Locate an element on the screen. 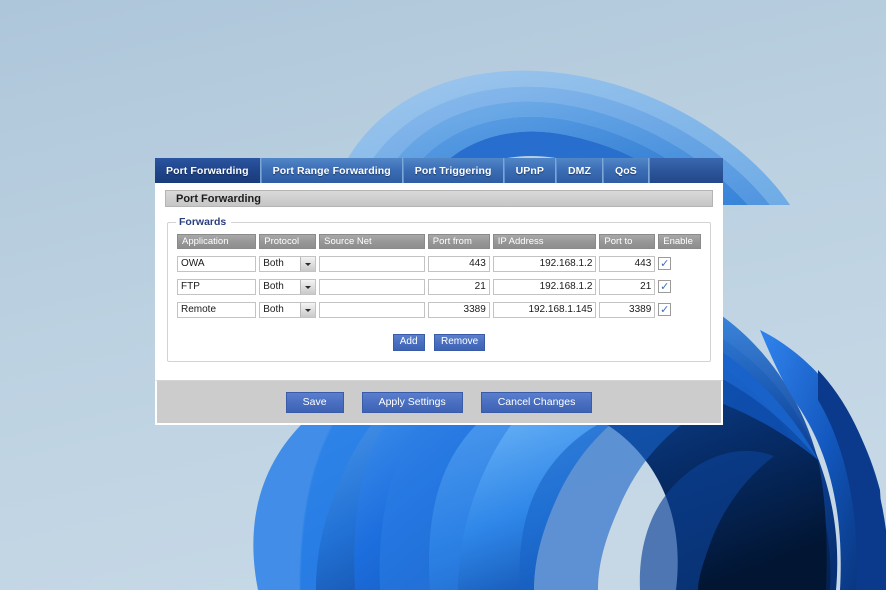  tab-port-range-forwarding: Port Range Forwarding is located at coordinates (331, 170).